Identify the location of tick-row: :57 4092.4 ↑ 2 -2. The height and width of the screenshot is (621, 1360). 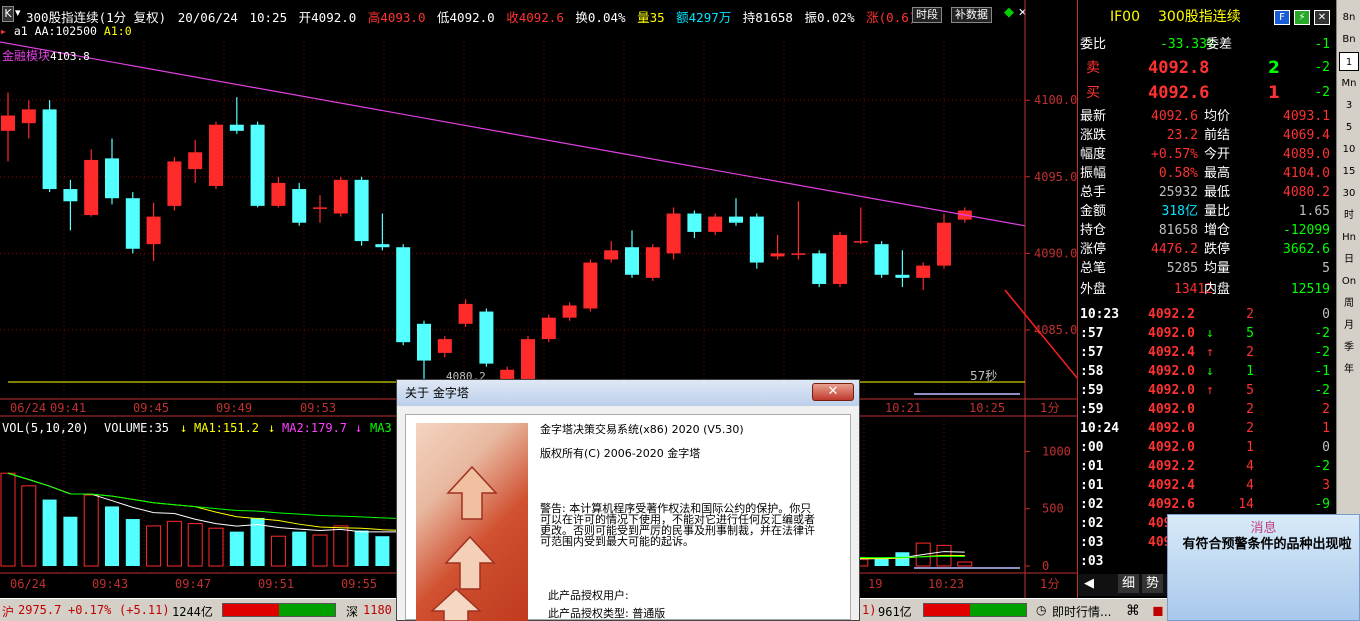
(1207, 352).